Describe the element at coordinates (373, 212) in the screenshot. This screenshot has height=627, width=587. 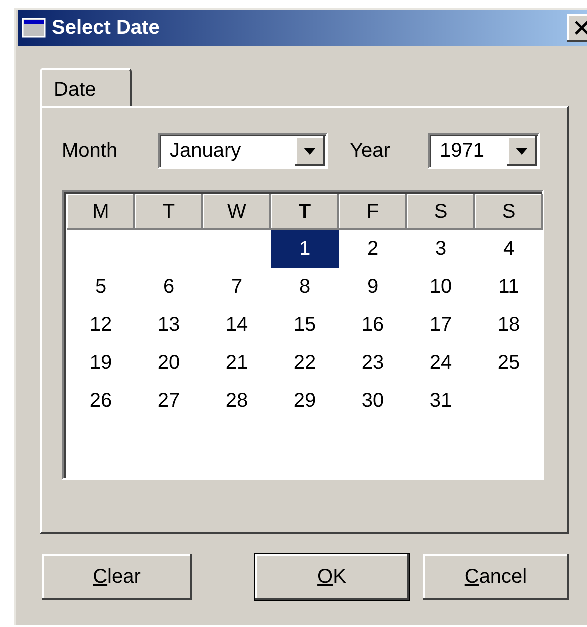
I see `weekday-header: F` at that location.